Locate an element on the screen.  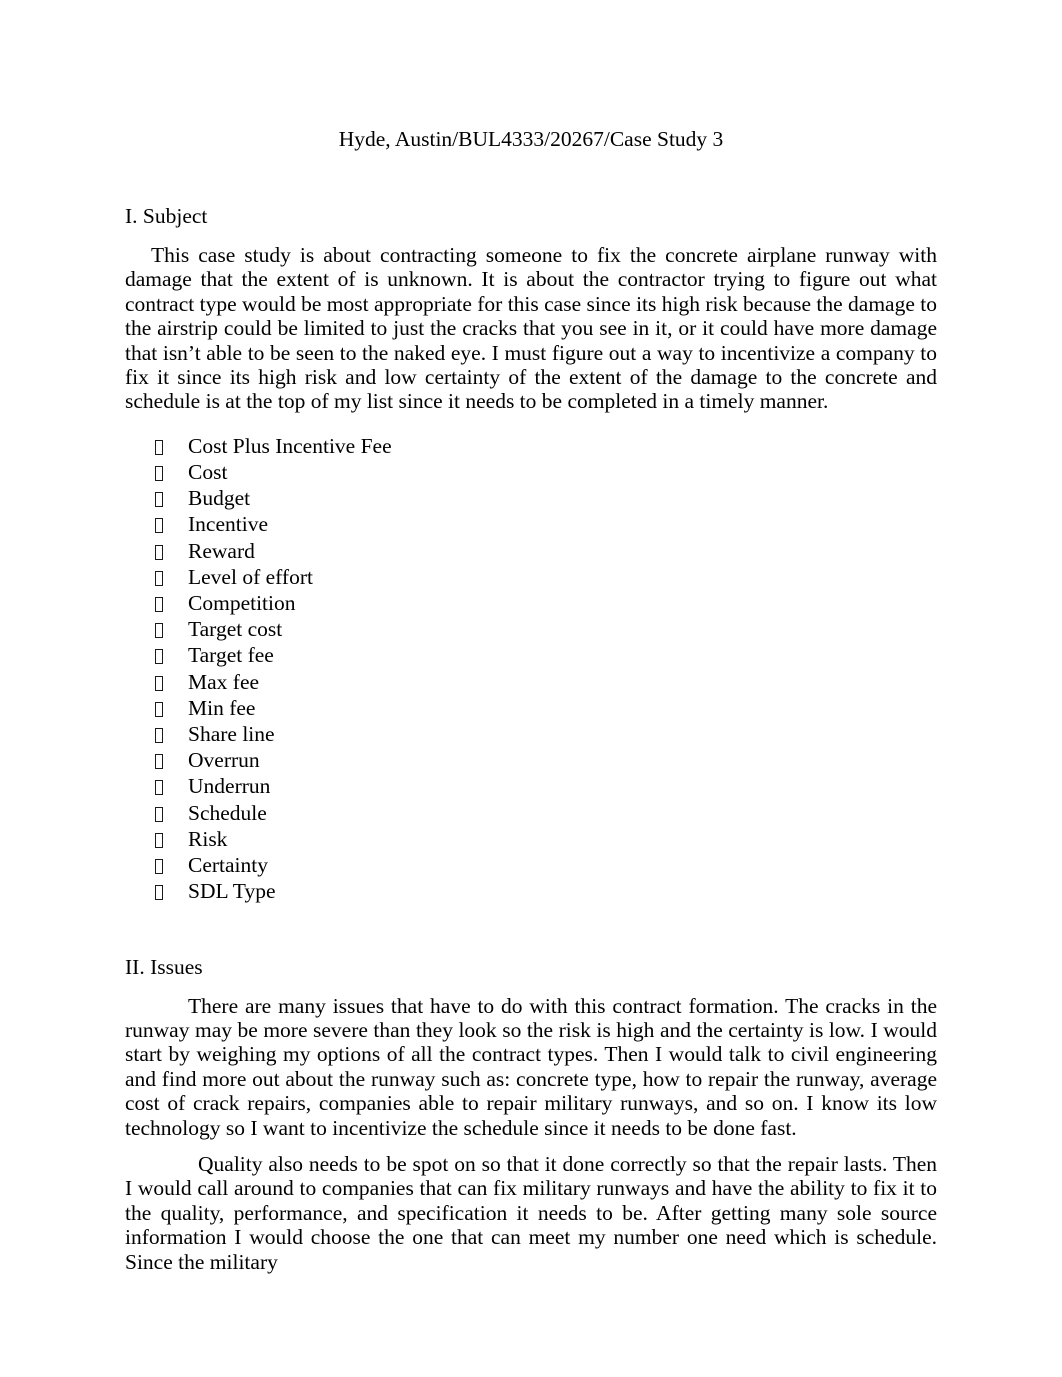
list-item: Max fee is located at coordinates (531, 682).